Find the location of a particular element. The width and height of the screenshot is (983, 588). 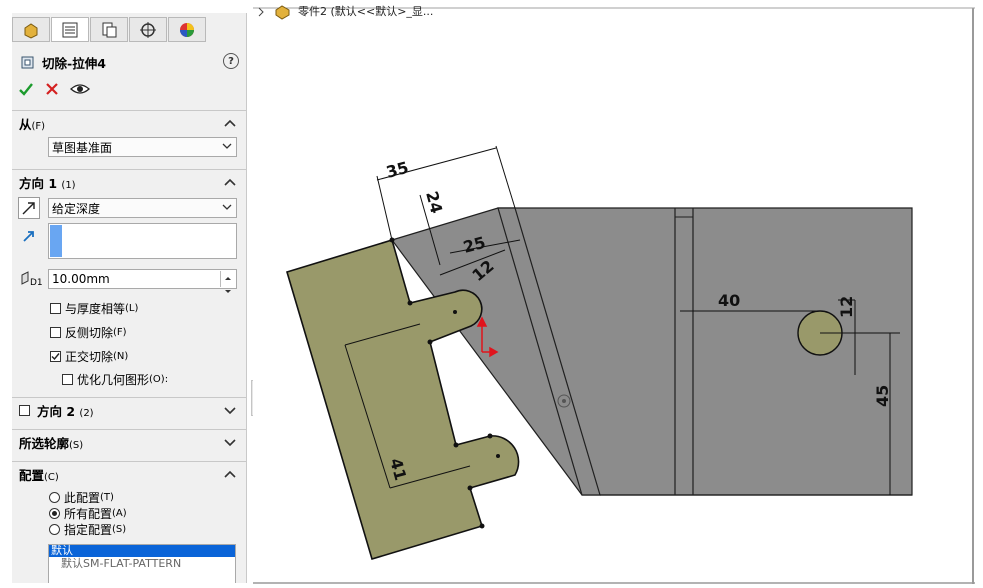

checkbox-key: (F) is located at coordinates (120, 332).